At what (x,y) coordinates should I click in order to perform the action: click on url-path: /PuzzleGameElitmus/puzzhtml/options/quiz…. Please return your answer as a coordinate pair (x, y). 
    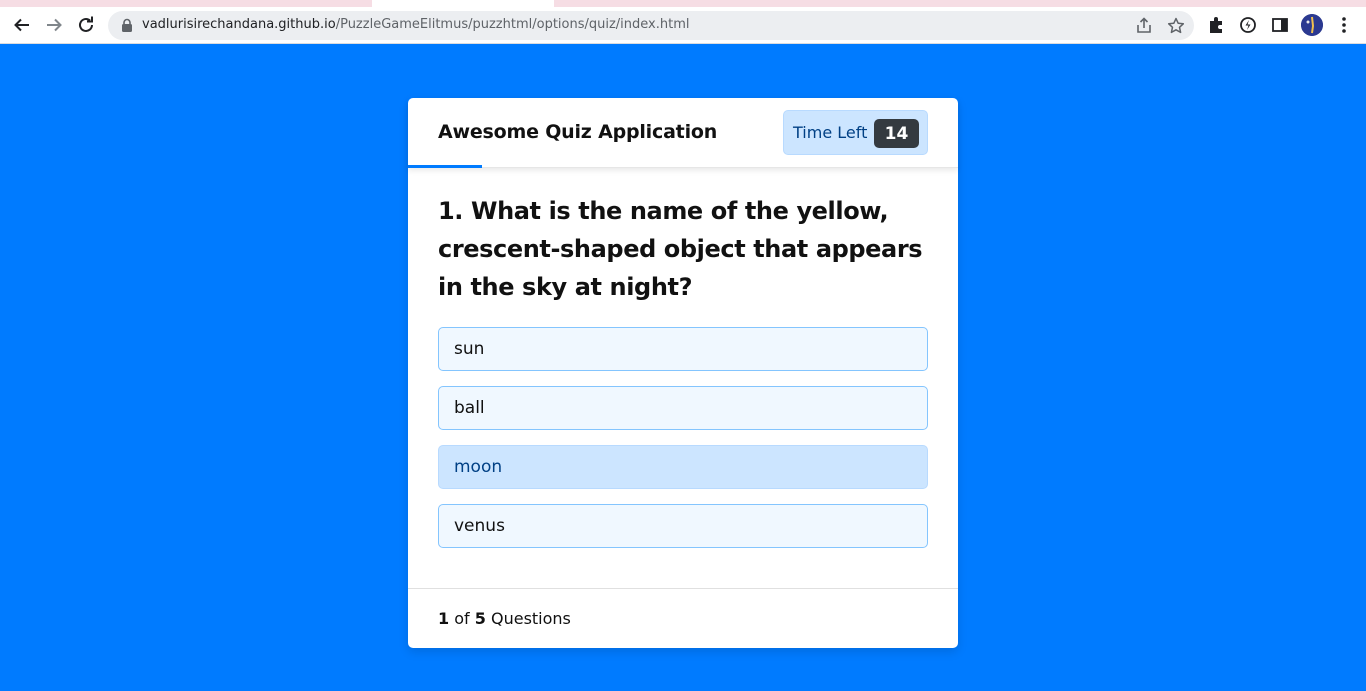
    Looking at the image, I should click on (512, 24).